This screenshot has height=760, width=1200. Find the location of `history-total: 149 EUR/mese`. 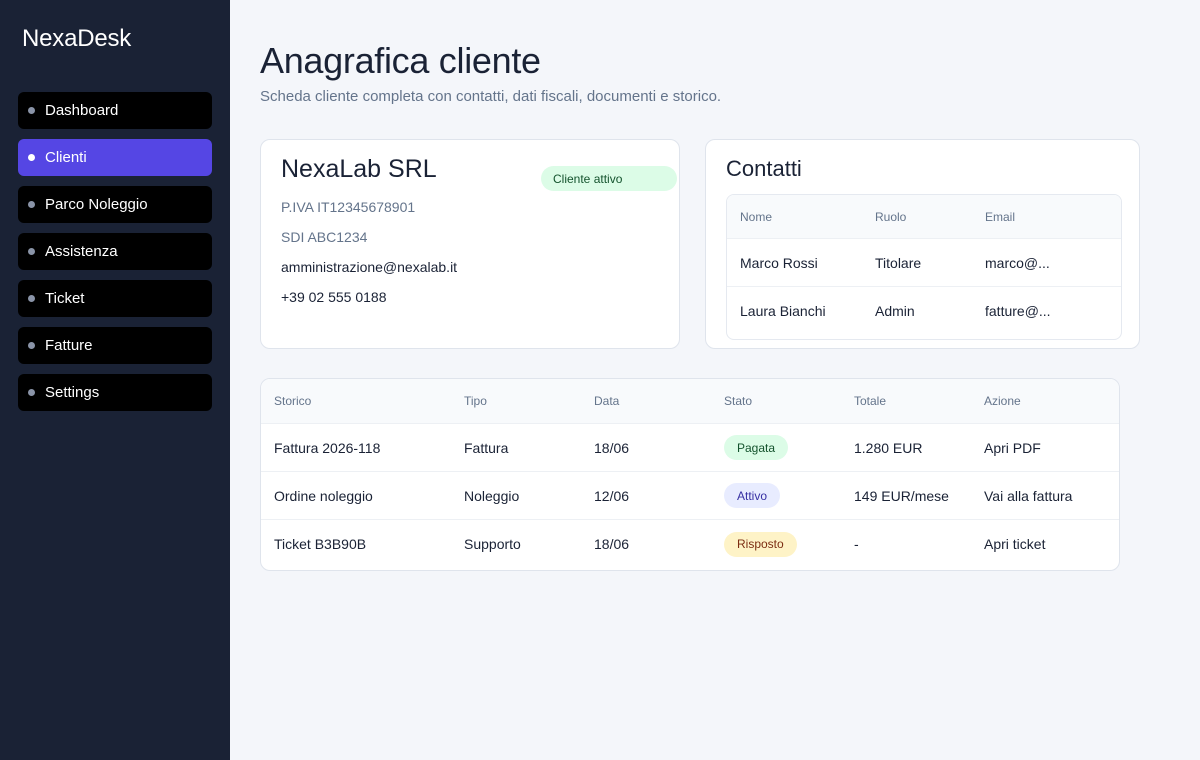

history-total: 149 EUR/mese is located at coordinates (901, 495).